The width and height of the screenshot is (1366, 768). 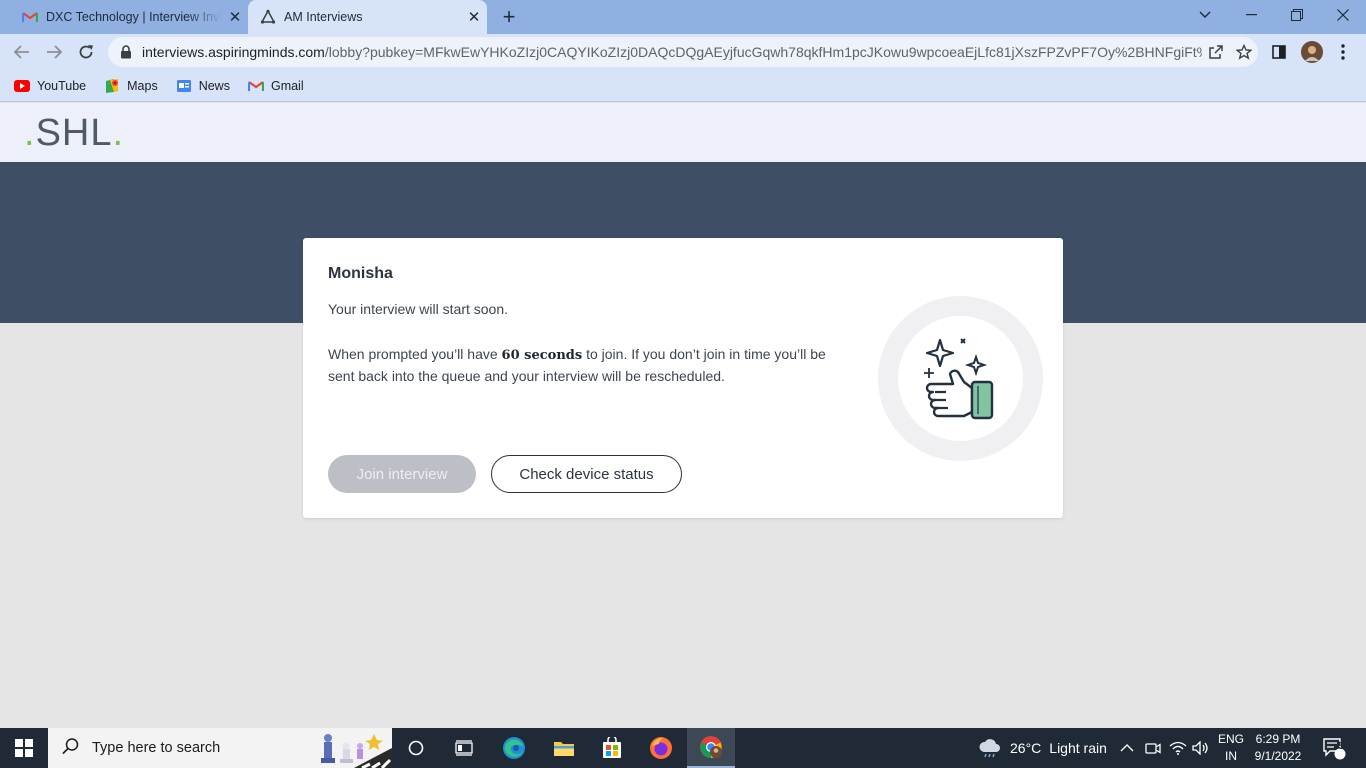 What do you see at coordinates (233, 52) in the screenshot?
I see `url-host: interviews.aspiringminds.com` at bounding box center [233, 52].